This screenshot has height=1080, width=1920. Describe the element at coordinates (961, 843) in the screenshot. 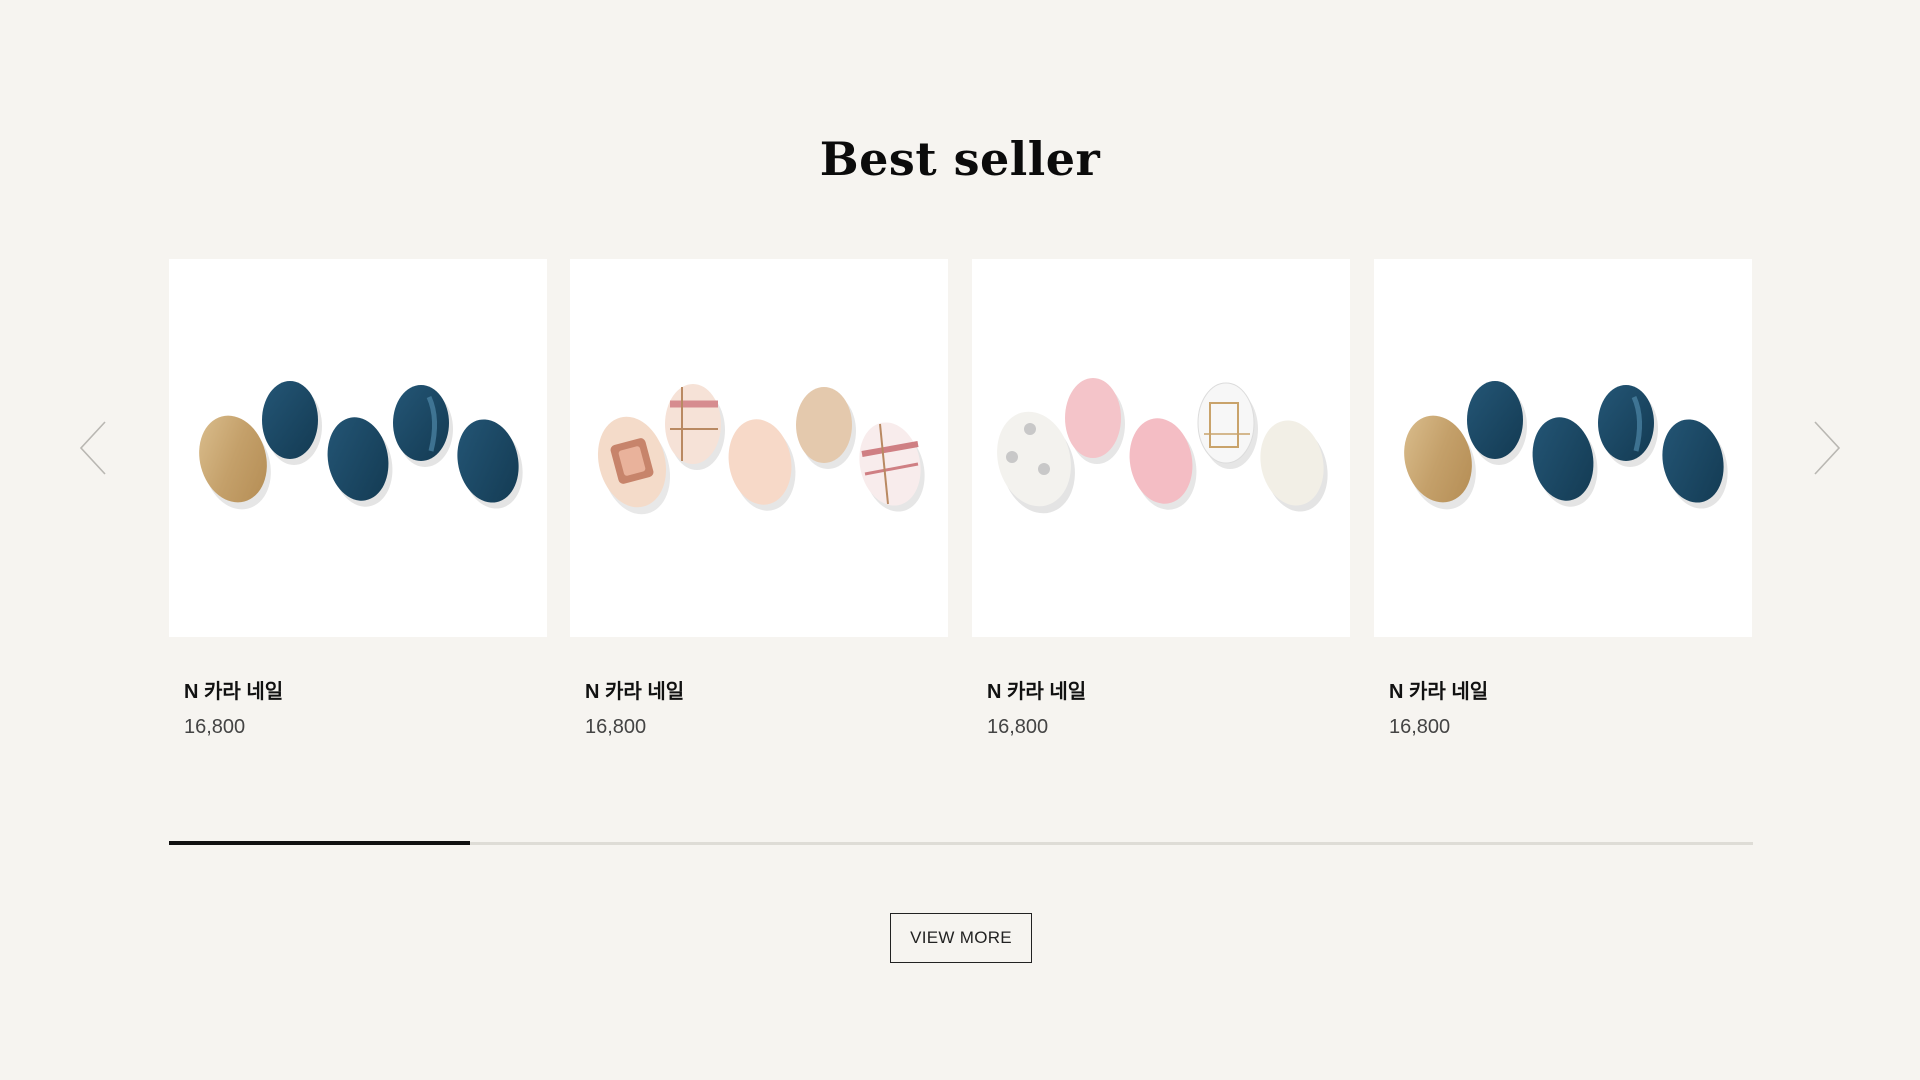

I see `carousel-progress-bar` at that location.